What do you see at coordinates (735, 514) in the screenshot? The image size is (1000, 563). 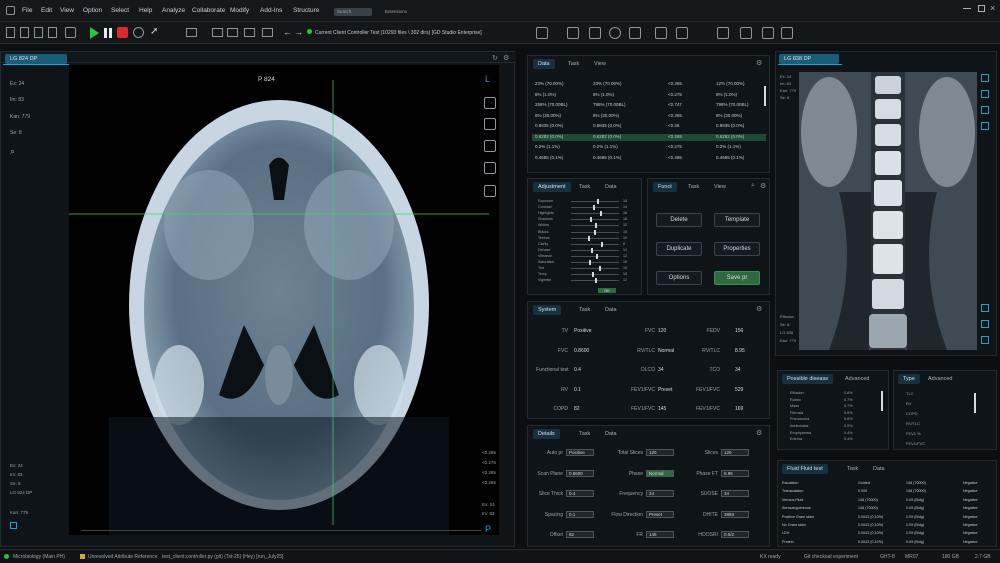 I see `detail-value: 3893` at bounding box center [735, 514].